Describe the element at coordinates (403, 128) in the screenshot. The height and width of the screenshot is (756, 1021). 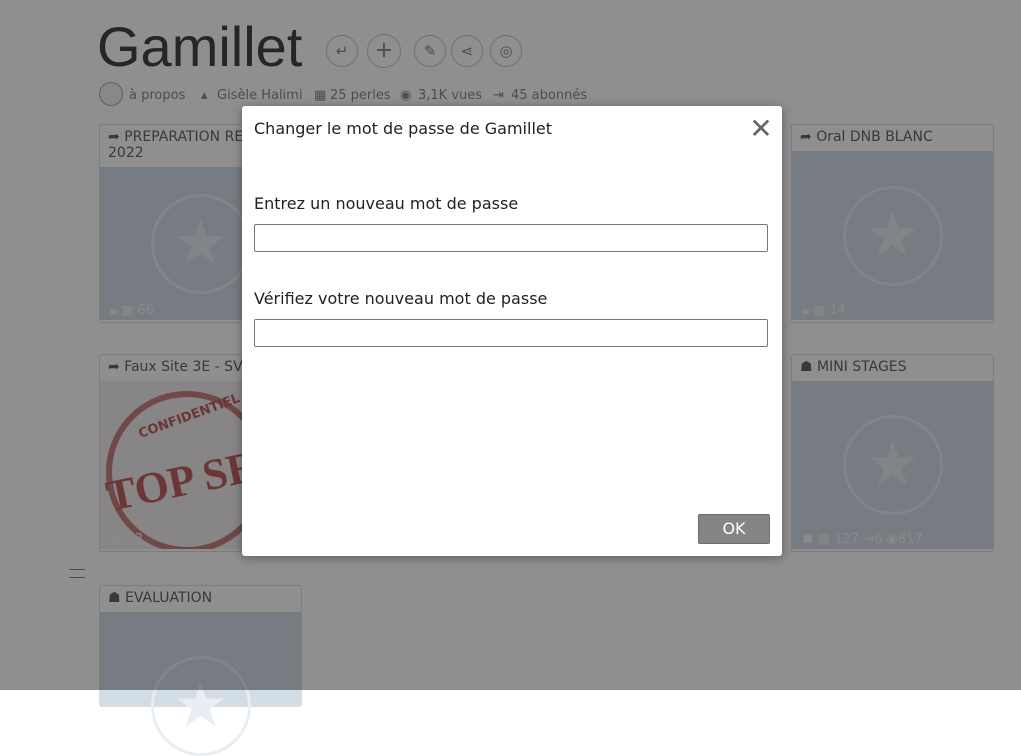
I see `dialog-title: Changer le mot de passe de Gamillet` at that location.